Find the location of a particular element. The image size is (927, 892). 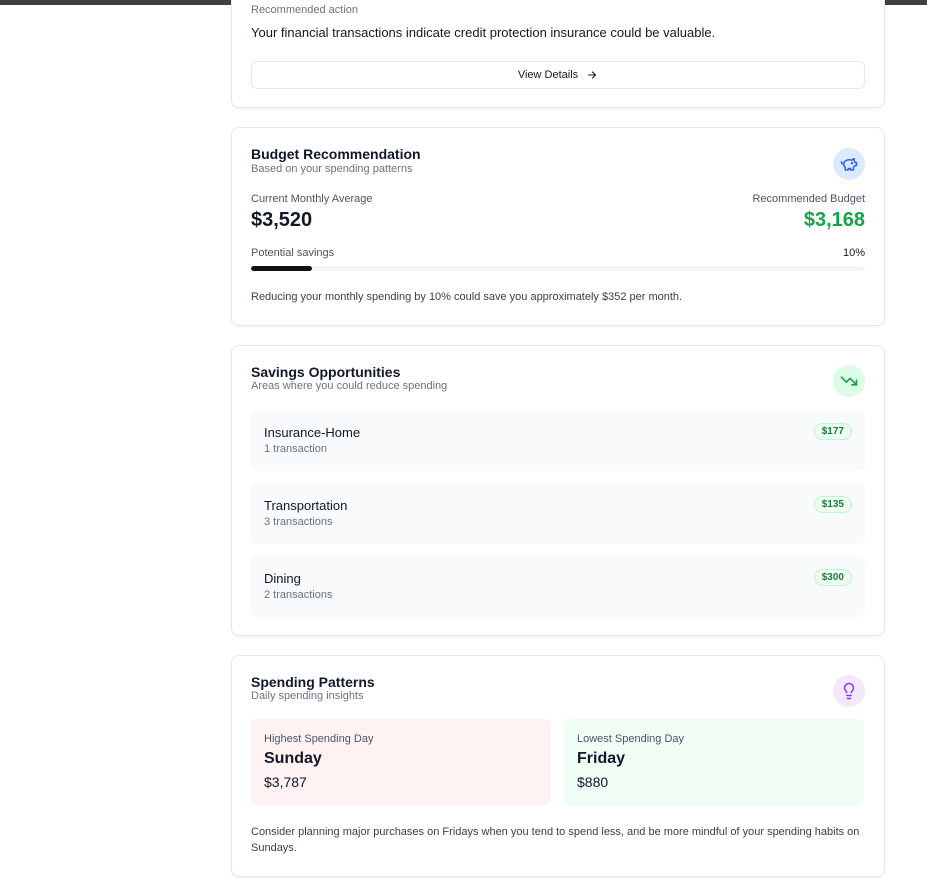

budget-subtitle: Based on your spending patterns is located at coordinates (332, 169).